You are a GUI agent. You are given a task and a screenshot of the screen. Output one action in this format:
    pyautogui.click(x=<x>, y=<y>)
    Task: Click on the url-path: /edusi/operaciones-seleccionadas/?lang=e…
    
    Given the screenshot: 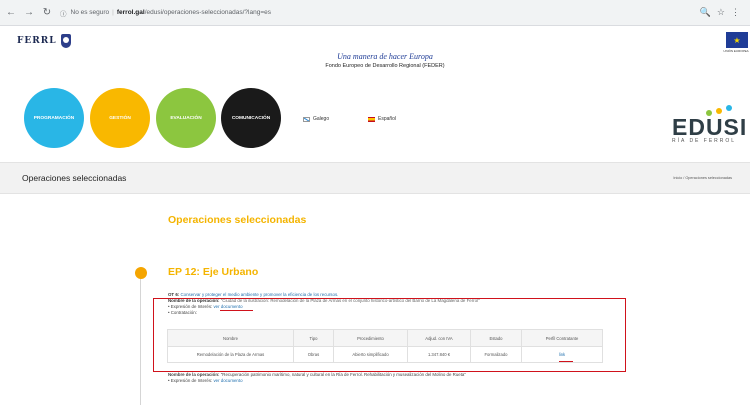 What is the action you would take?
    pyautogui.click(x=207, y=12)
    